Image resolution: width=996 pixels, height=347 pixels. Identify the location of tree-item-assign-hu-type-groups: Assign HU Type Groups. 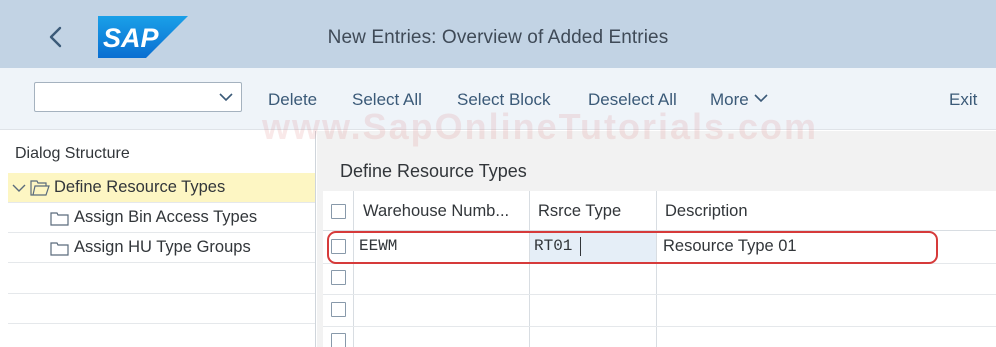
(161, 248).